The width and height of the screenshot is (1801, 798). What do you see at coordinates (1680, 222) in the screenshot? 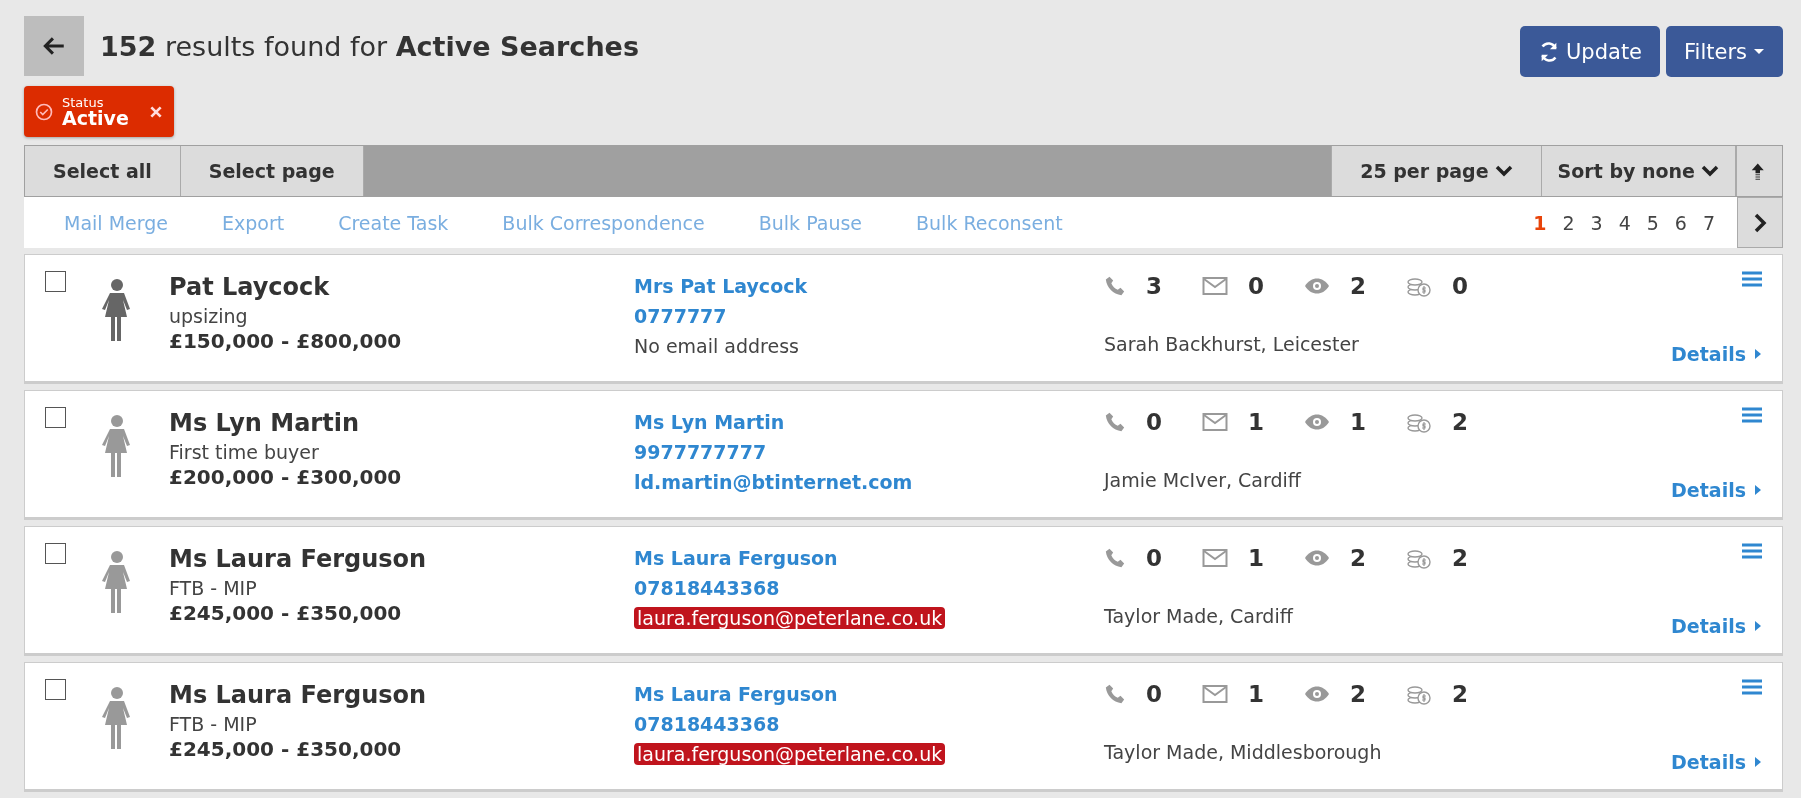
I see `page-link: 6` at bounding box center [1680, 222].